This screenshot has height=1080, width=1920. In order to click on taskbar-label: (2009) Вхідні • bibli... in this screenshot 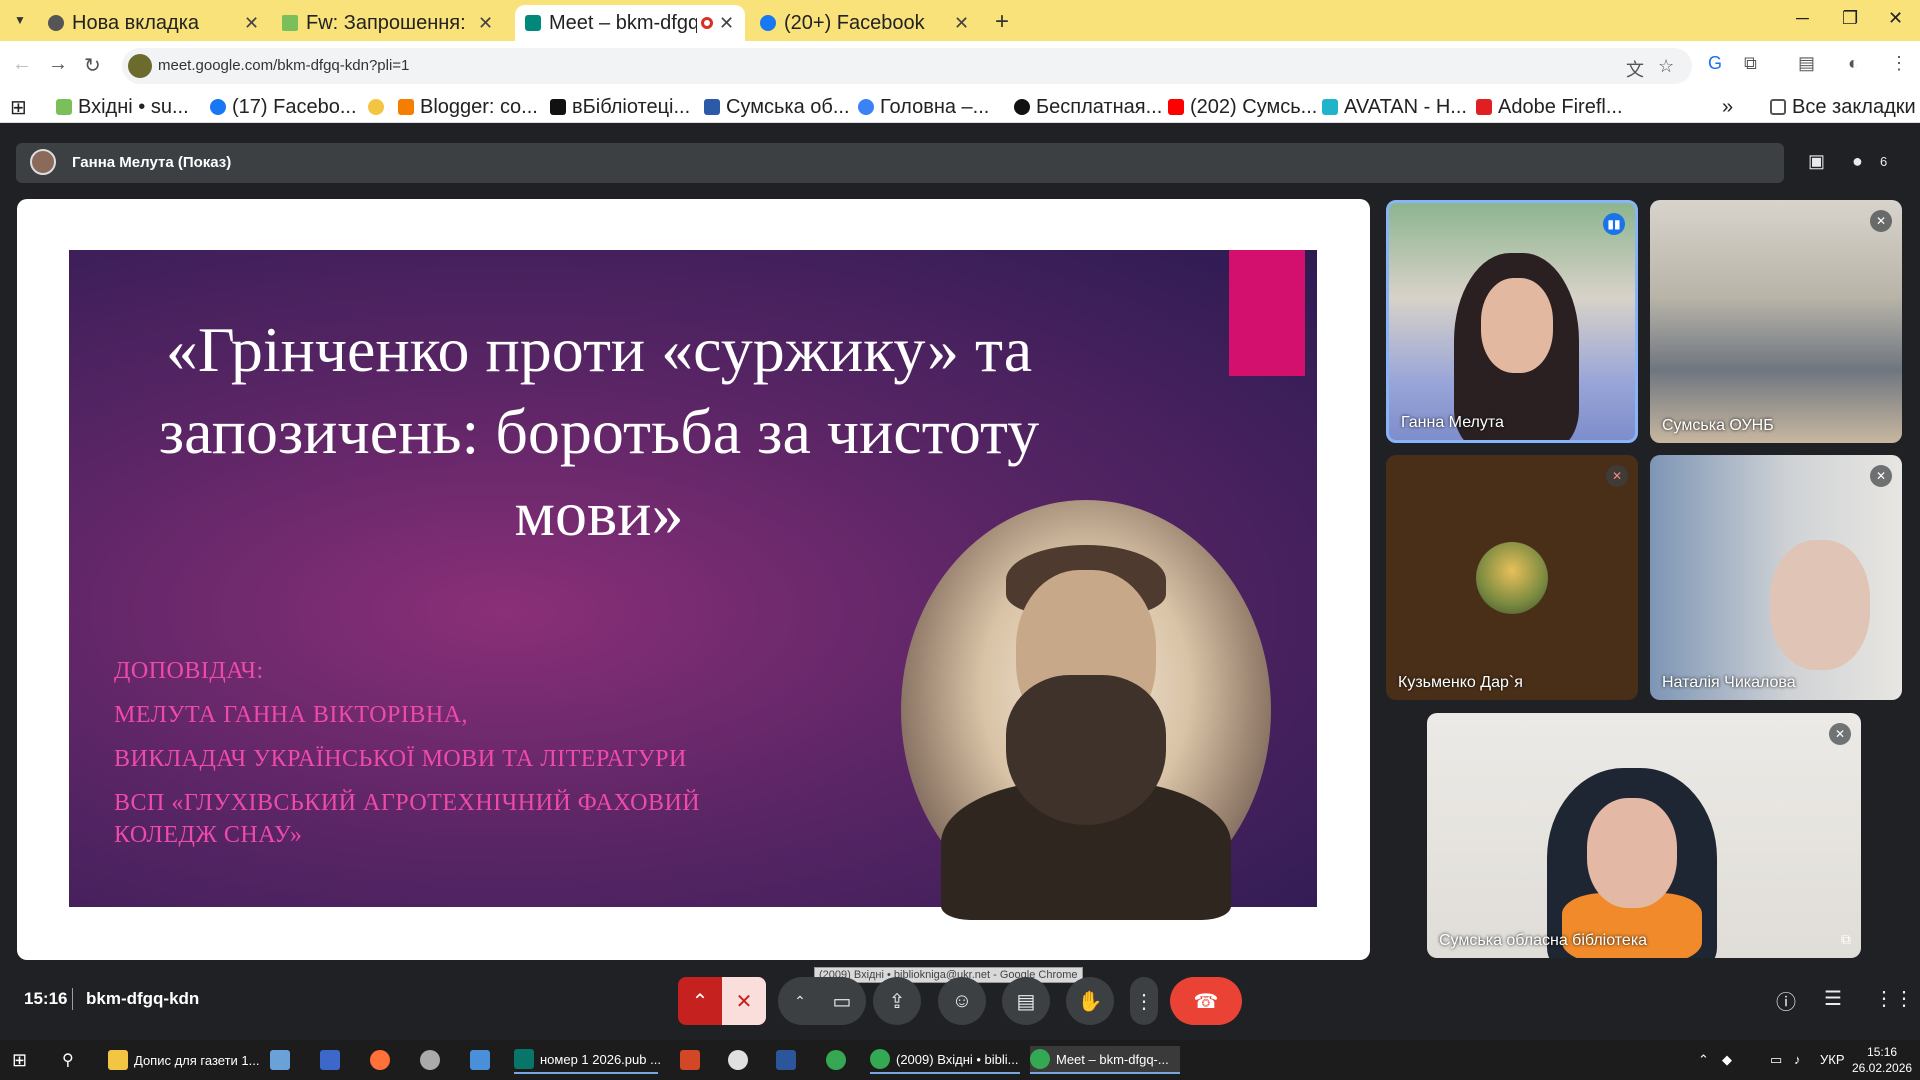, I will do `click(957, 1059)`.